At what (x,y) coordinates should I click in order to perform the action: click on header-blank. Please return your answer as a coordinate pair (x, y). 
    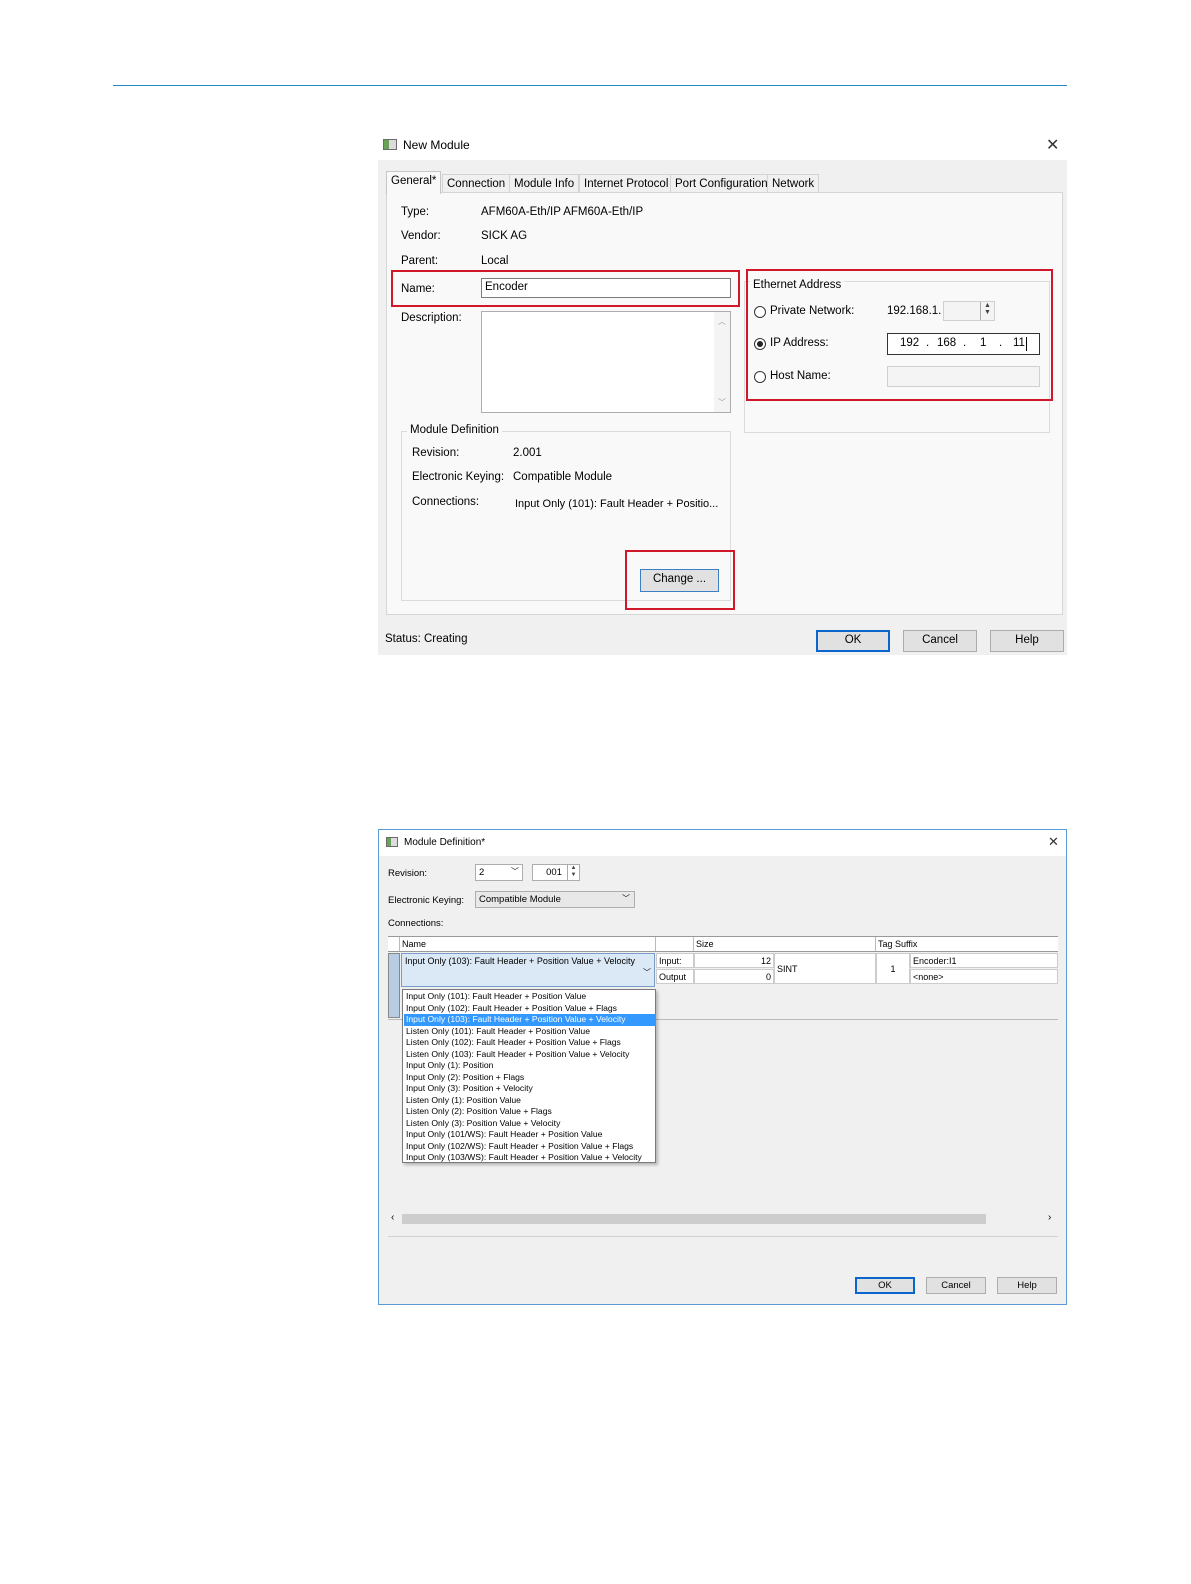
    Looking at the image, I should click on (675, 944).